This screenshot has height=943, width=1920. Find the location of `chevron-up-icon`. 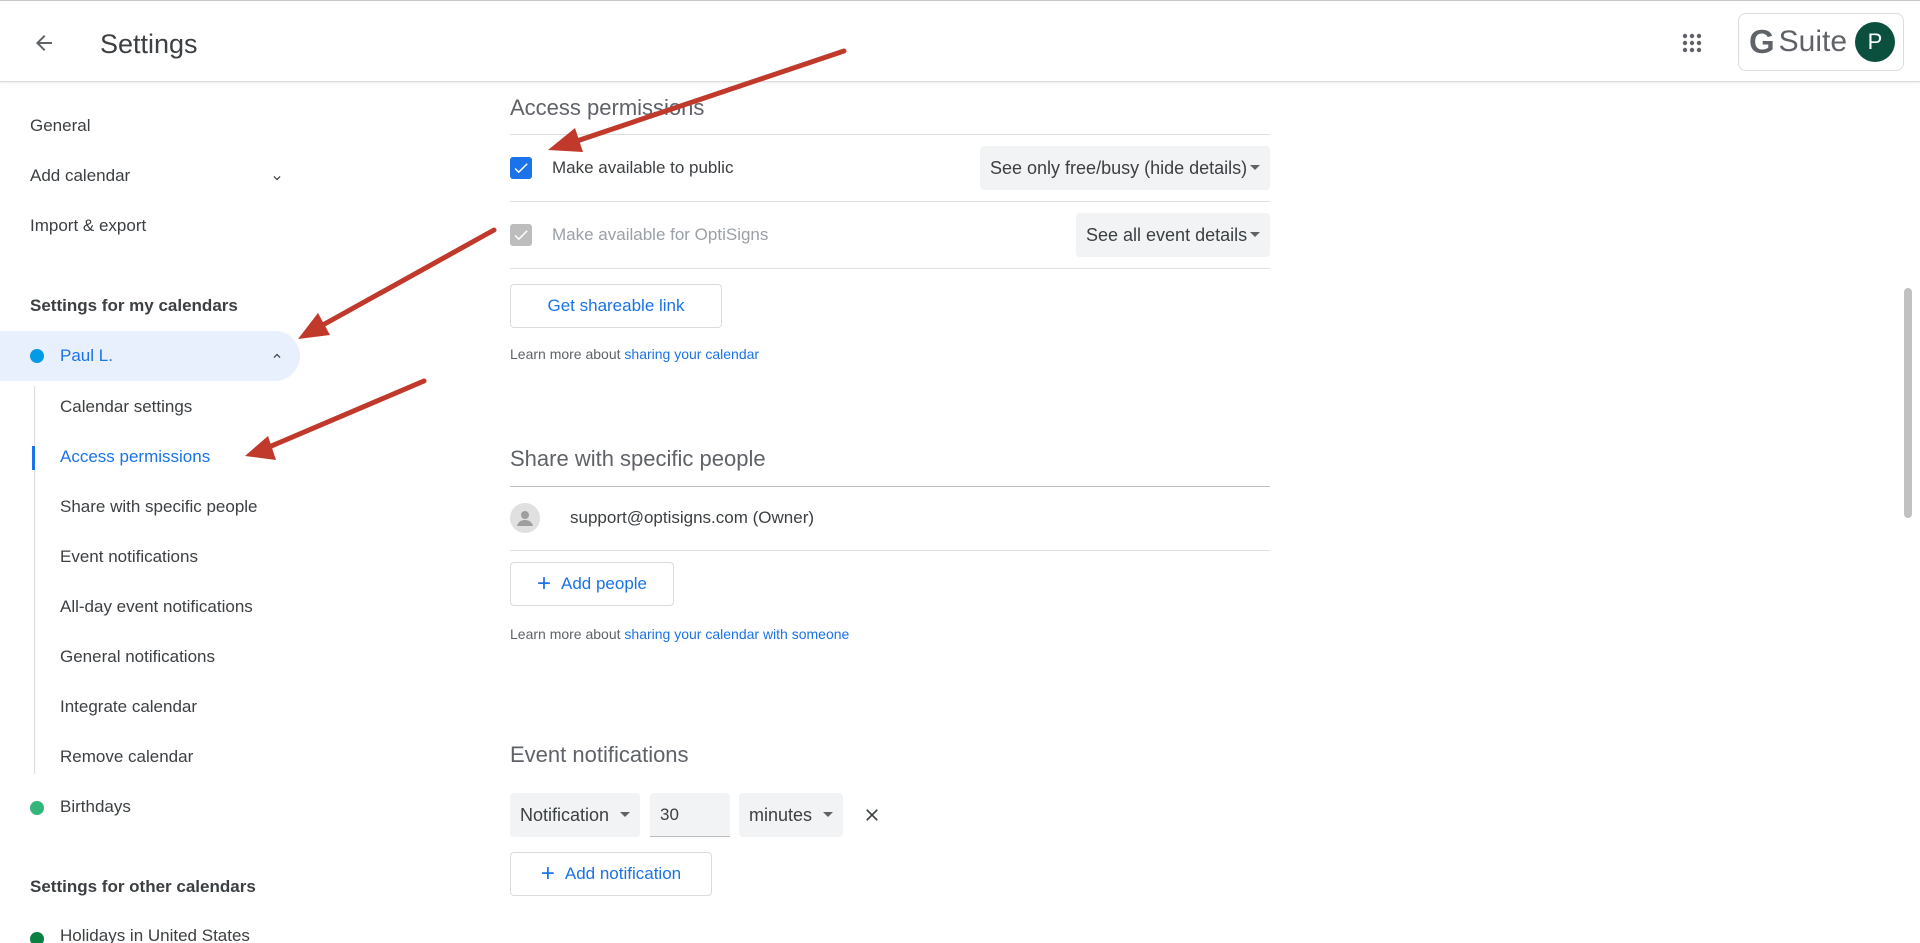

chevron-up-icon is located at coordinates (277, 356).